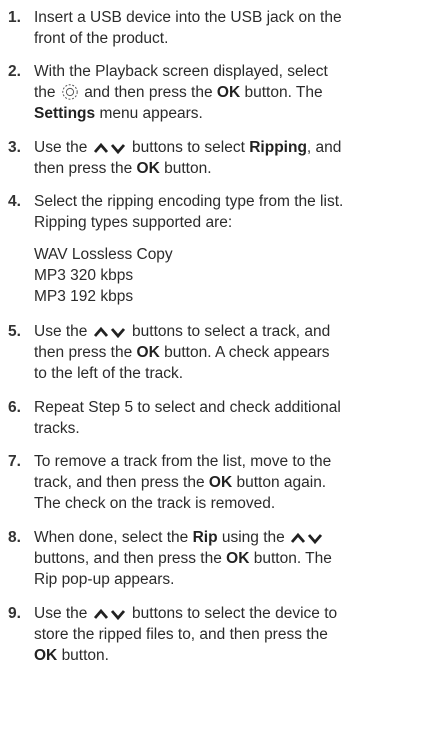  Describe the element at coordinates (111, 537) in the screenshot. I see `step-text: When done, select the` at that location.